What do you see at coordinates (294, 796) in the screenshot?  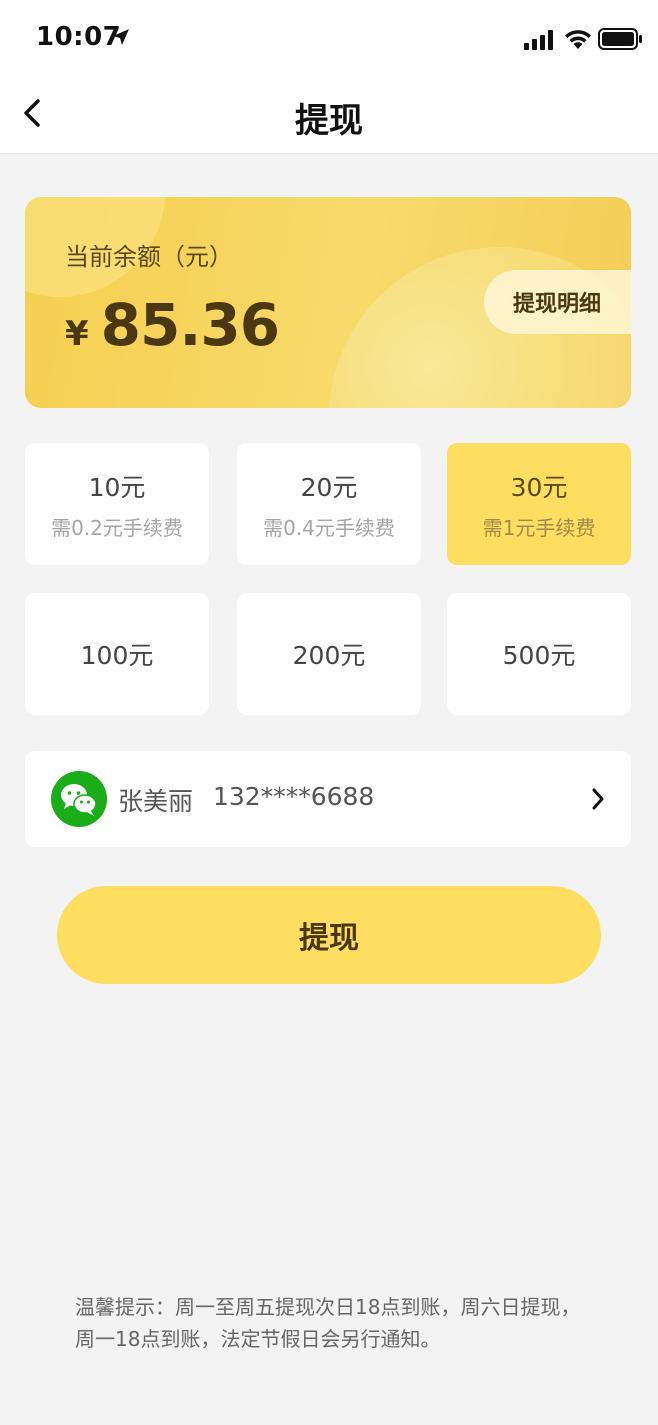 I see `account-phone: 132****6688` at bounding box center [294, 796].